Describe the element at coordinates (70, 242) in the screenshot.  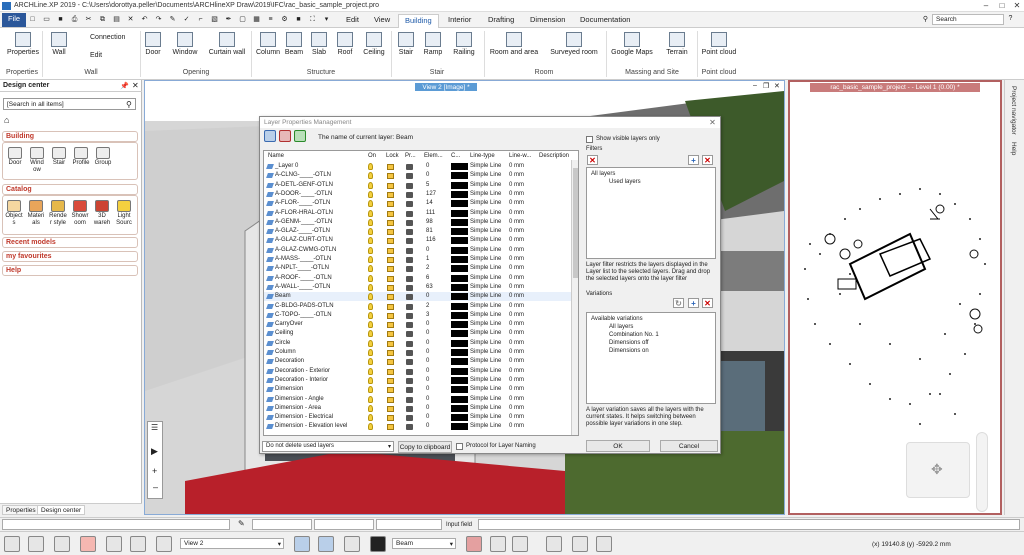
I see `recent-models-accordion: Recent models` at that location.